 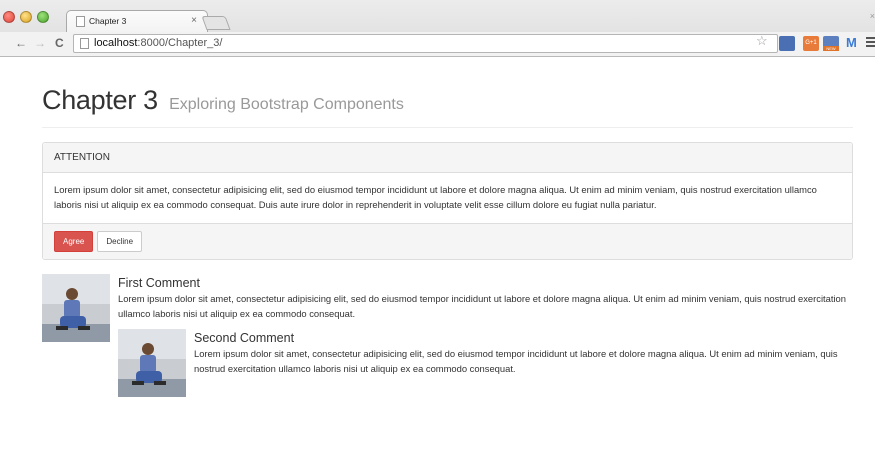 I want to click on address-bar: localhost:8000/Chapter_3/, so click(x=425, y=43).